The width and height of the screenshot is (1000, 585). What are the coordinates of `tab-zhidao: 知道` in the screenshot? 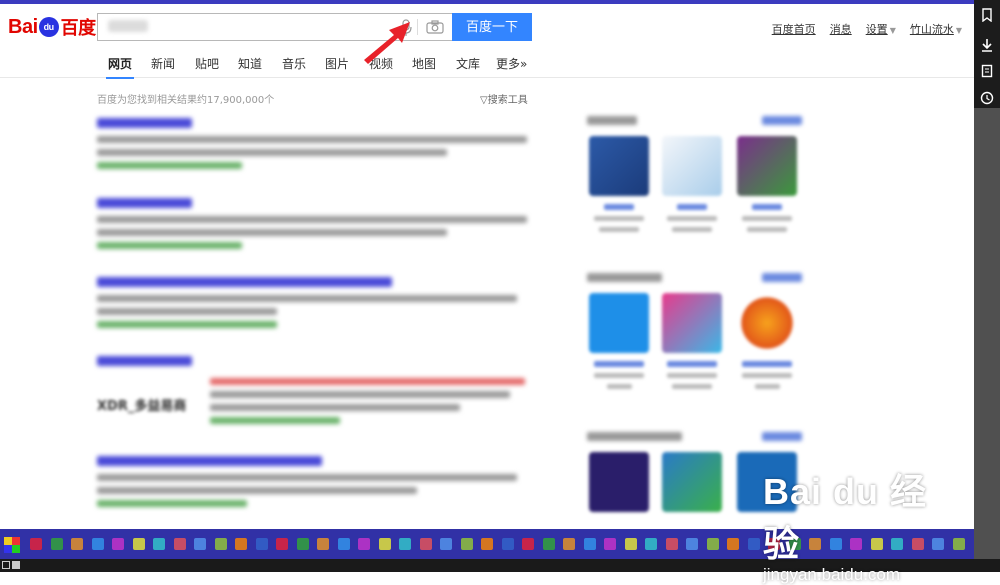 It's located at (250, 63).